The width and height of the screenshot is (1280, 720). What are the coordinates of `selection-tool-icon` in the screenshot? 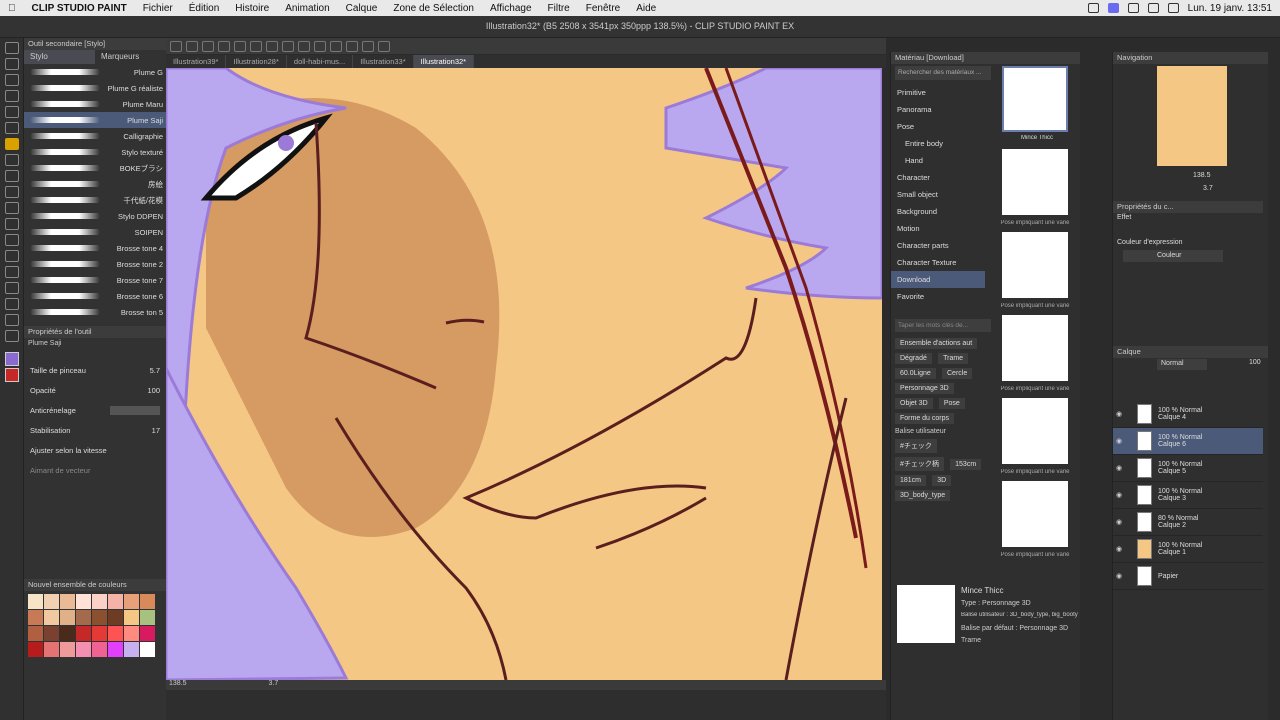 It's located at (12, 96).